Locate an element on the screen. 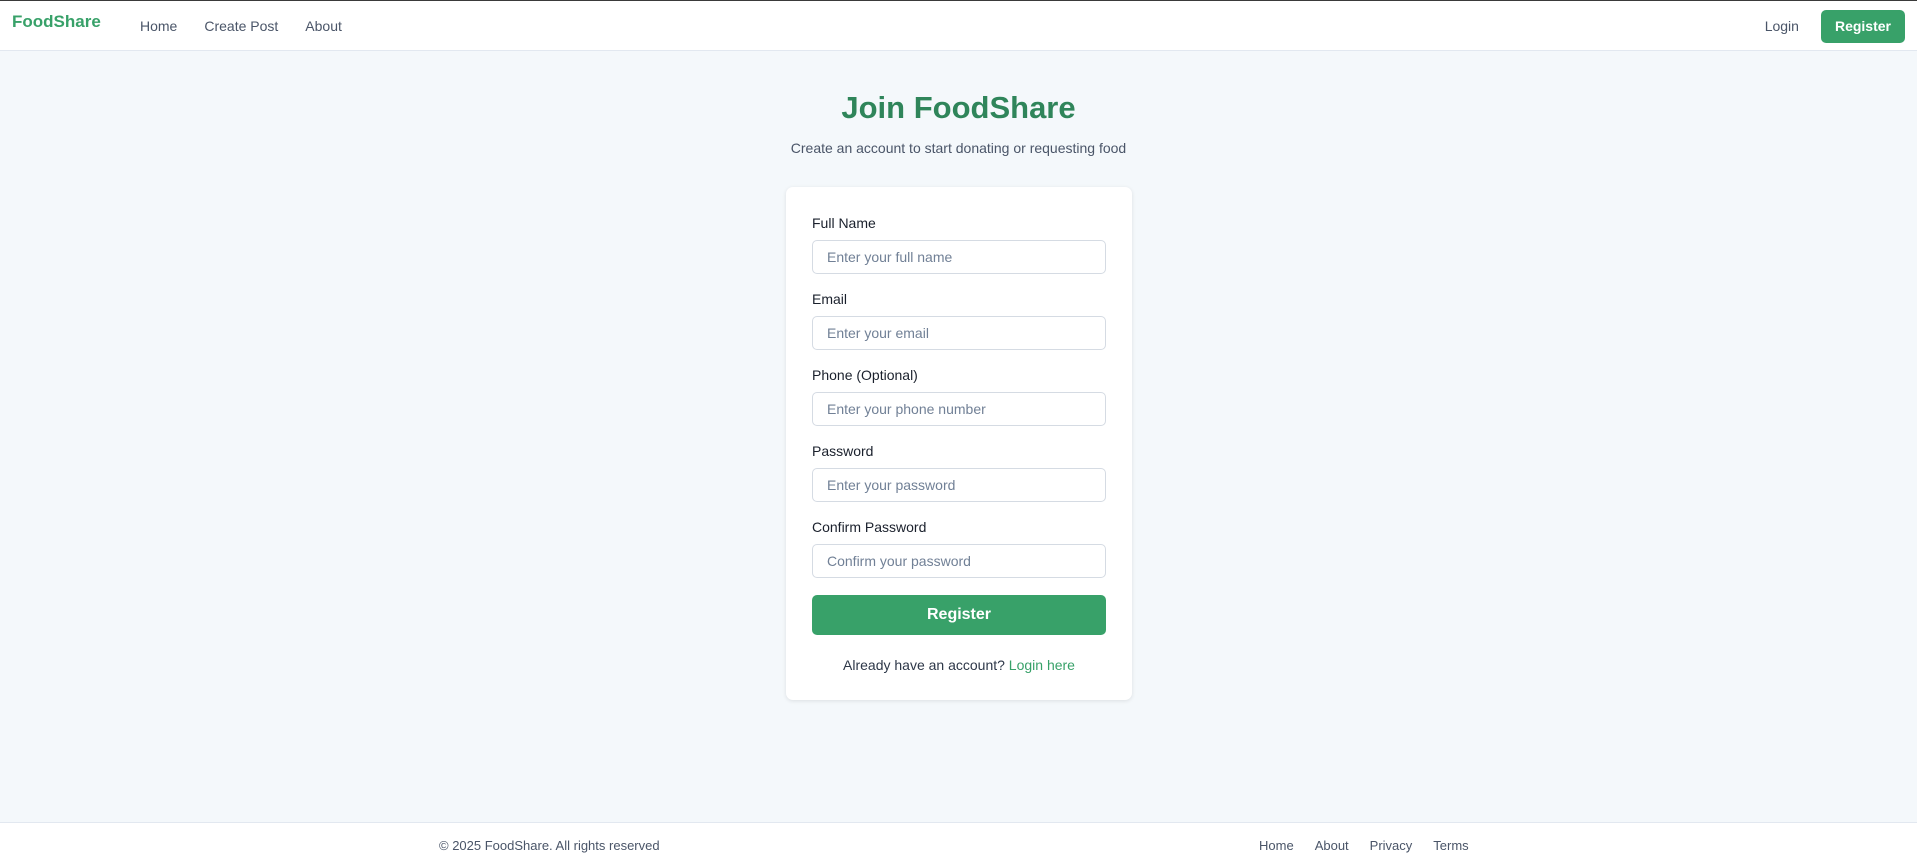  footer-copyright: © 2025 FoodShare. All rights reserved is located at coordinates (549, 845).